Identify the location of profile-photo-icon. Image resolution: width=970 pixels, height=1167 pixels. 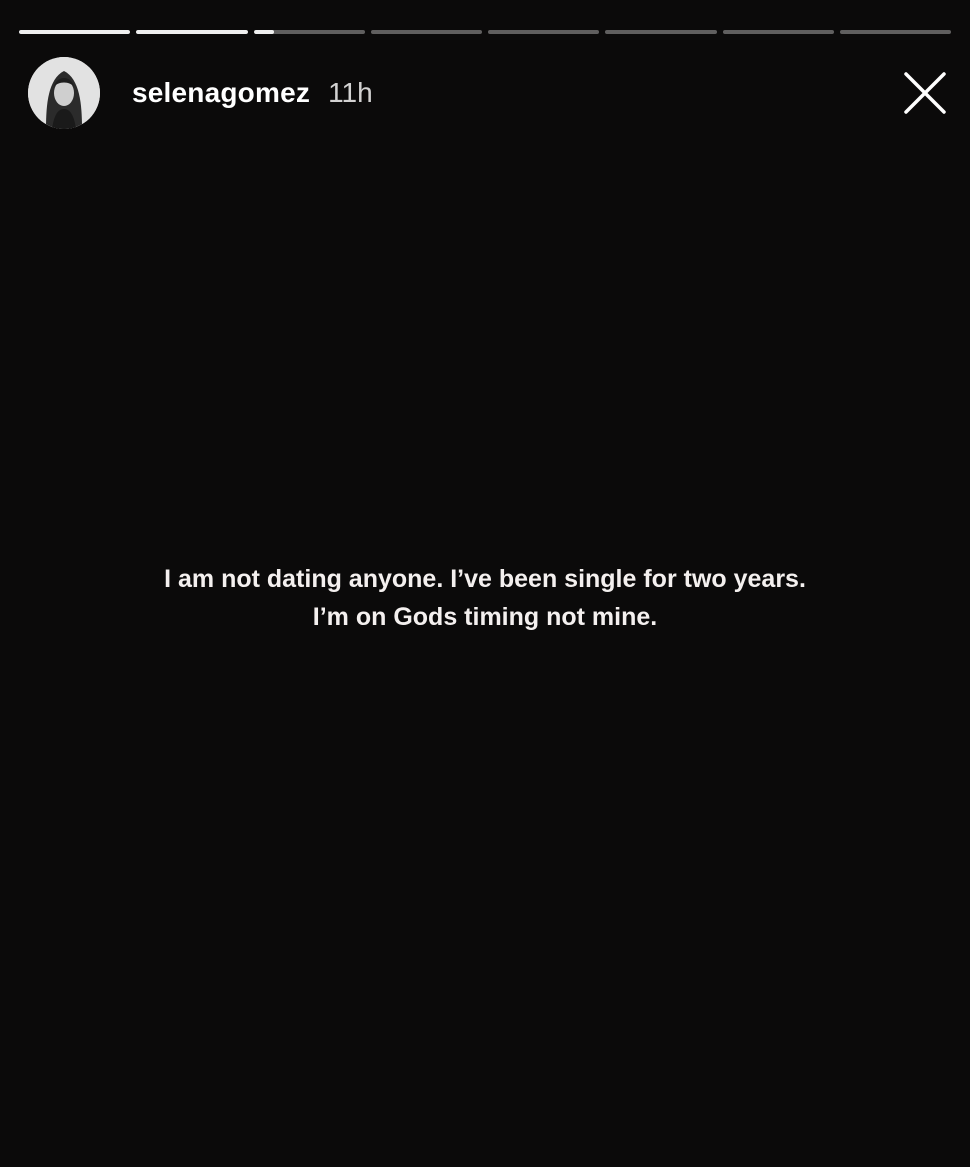
(64, 93).